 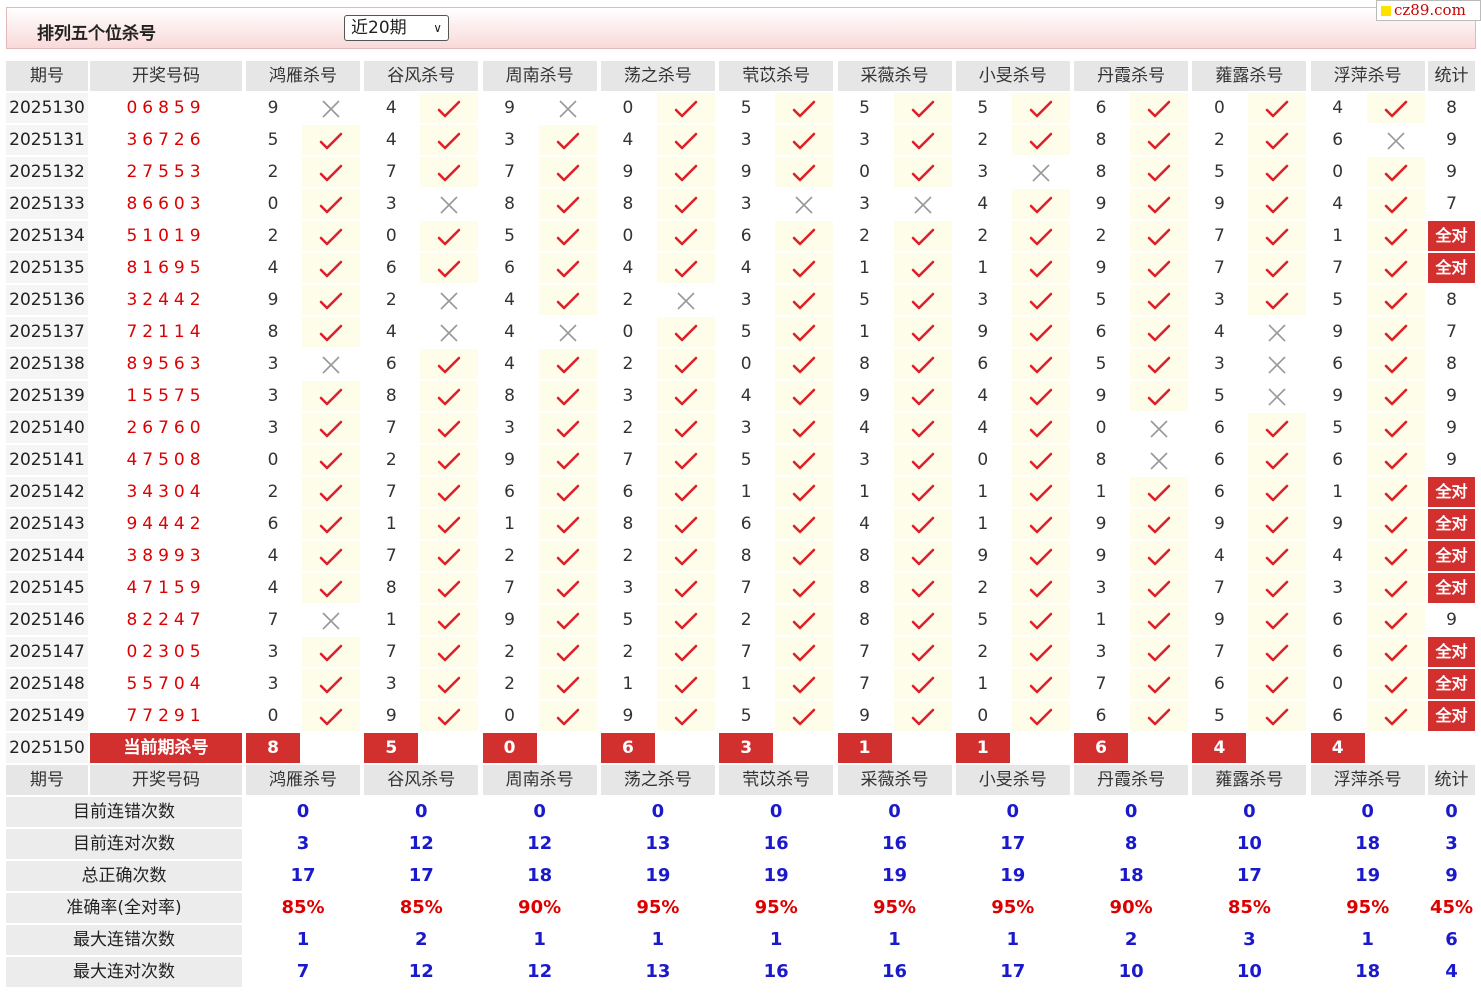 I want to click on current-kill-number: 4, so click(x=1219, y=748).